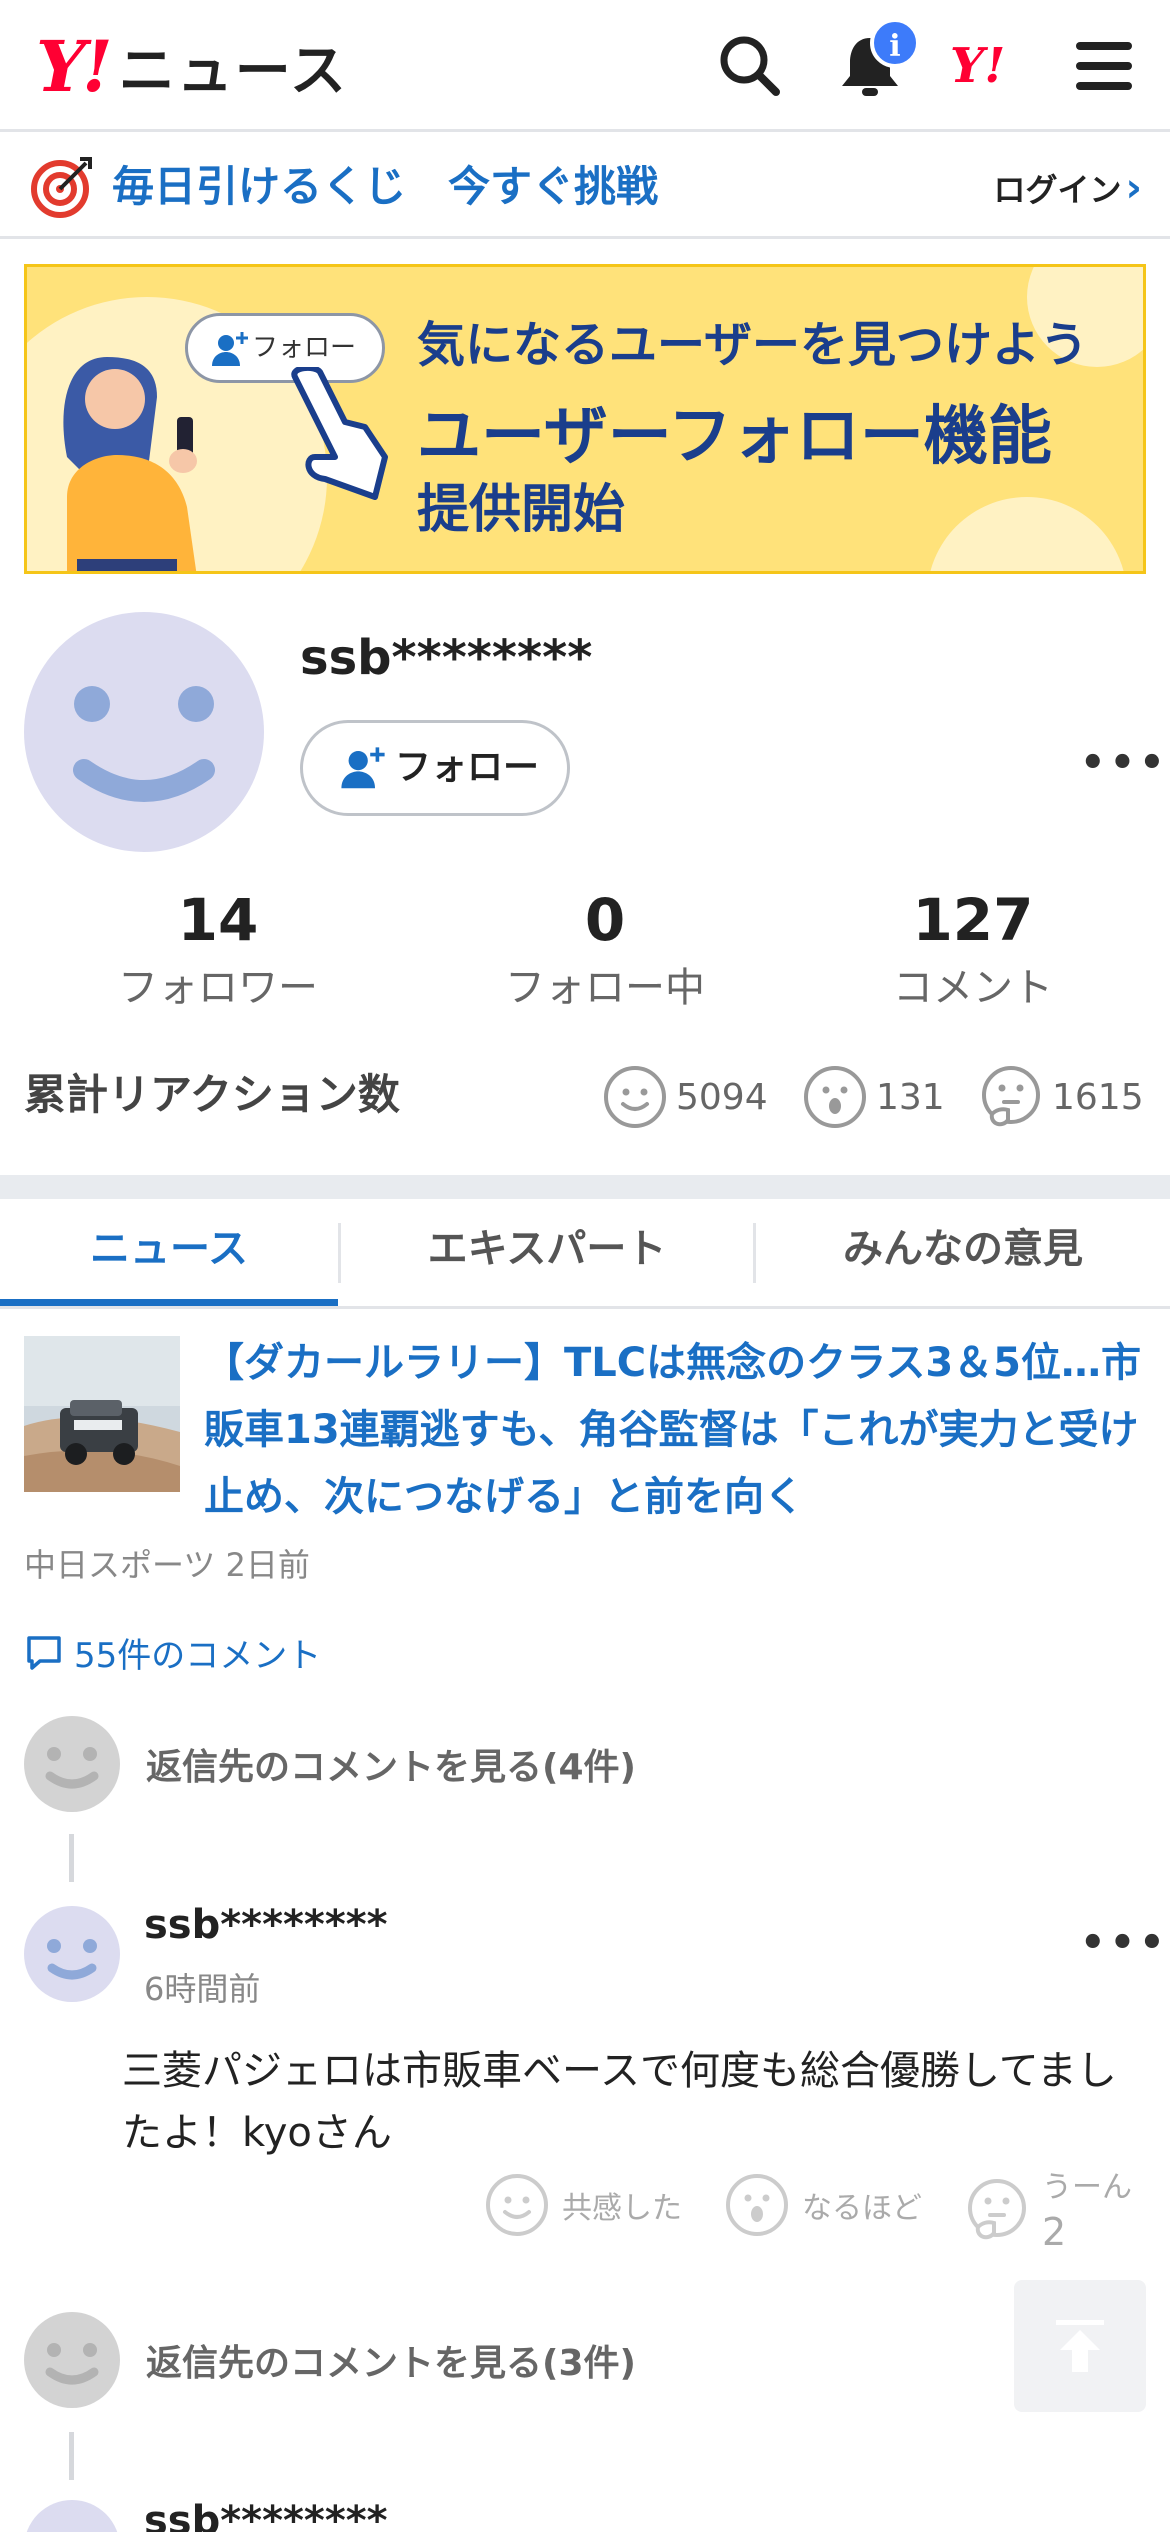  Describe the element at coordinates (266, 1925) in the screenshot. I see `comment-username: ssb********` at that location.